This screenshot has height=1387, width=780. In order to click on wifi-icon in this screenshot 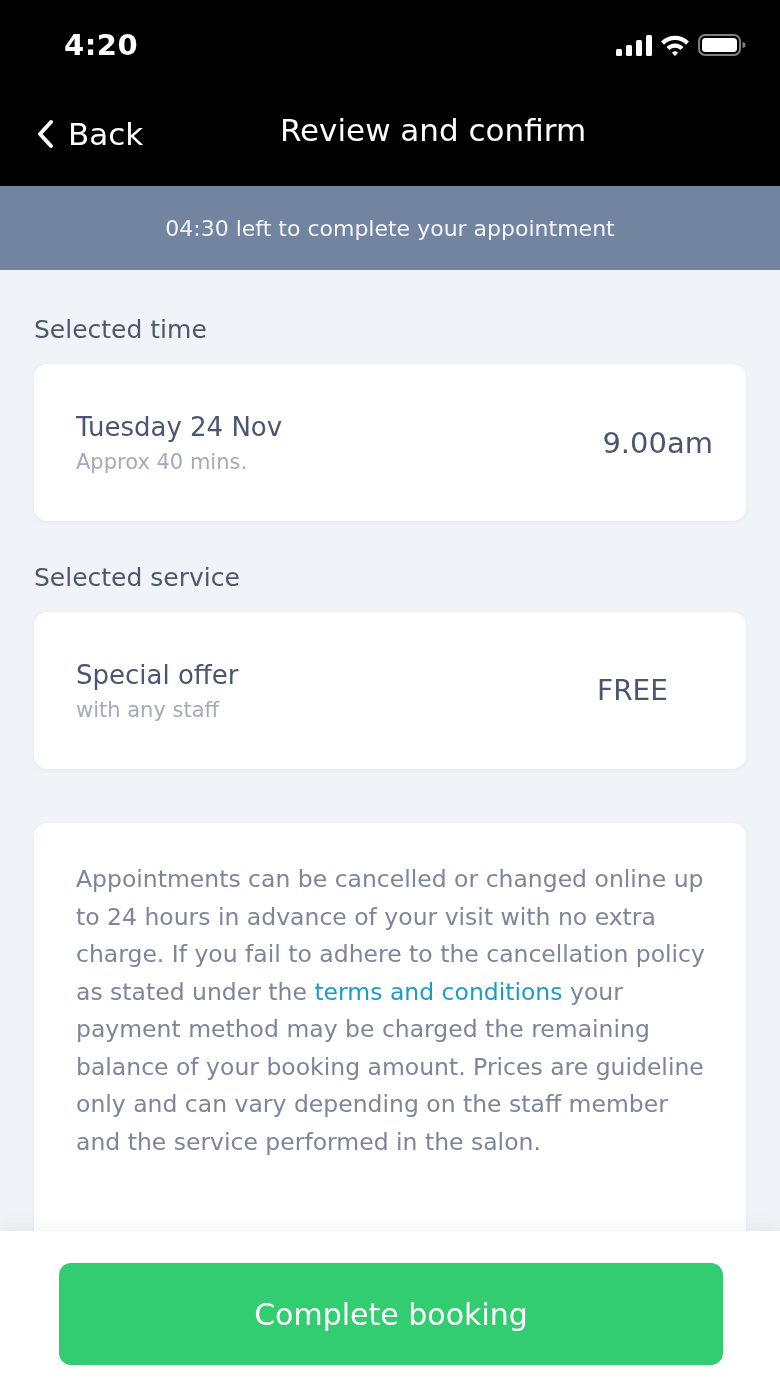, I will do `click(675, 45)`.